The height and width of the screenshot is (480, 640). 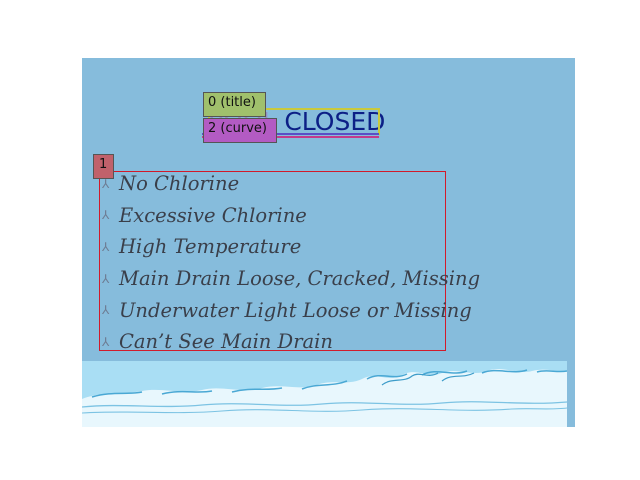 I want to click on list-item: ⅄ Can’t See Main Drain, so click(x=291, y=342).